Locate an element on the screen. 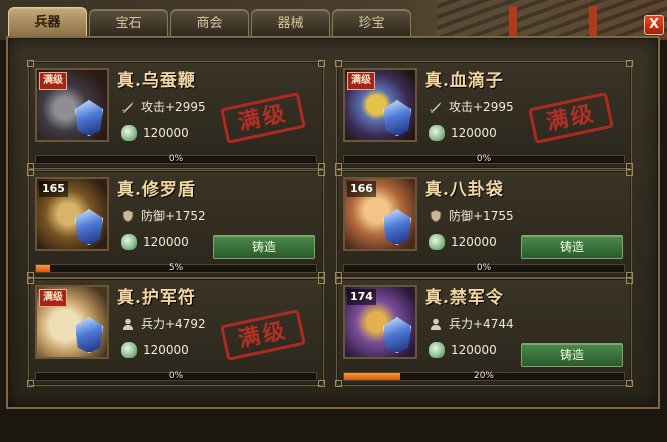 This screenshot has height=442, width=667. tab-treasures: 珍宝 is located at coordinates (371, 22).